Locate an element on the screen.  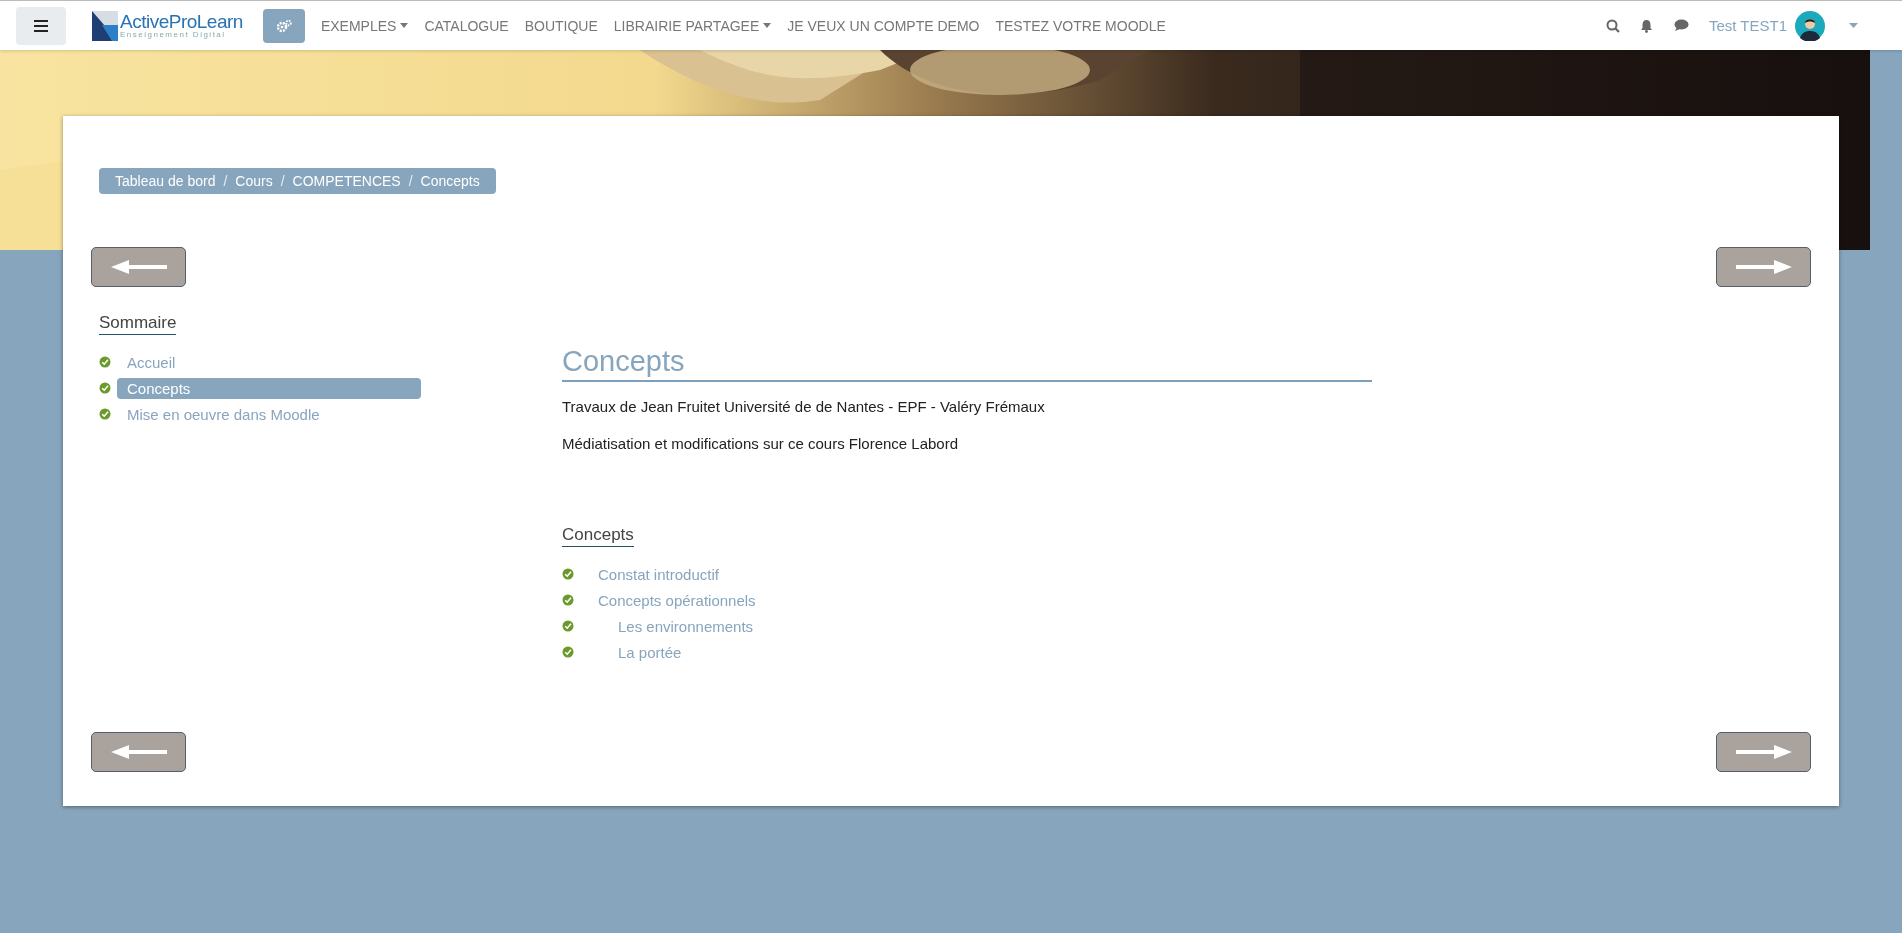
admin-button is located at coordinates (283, 25).